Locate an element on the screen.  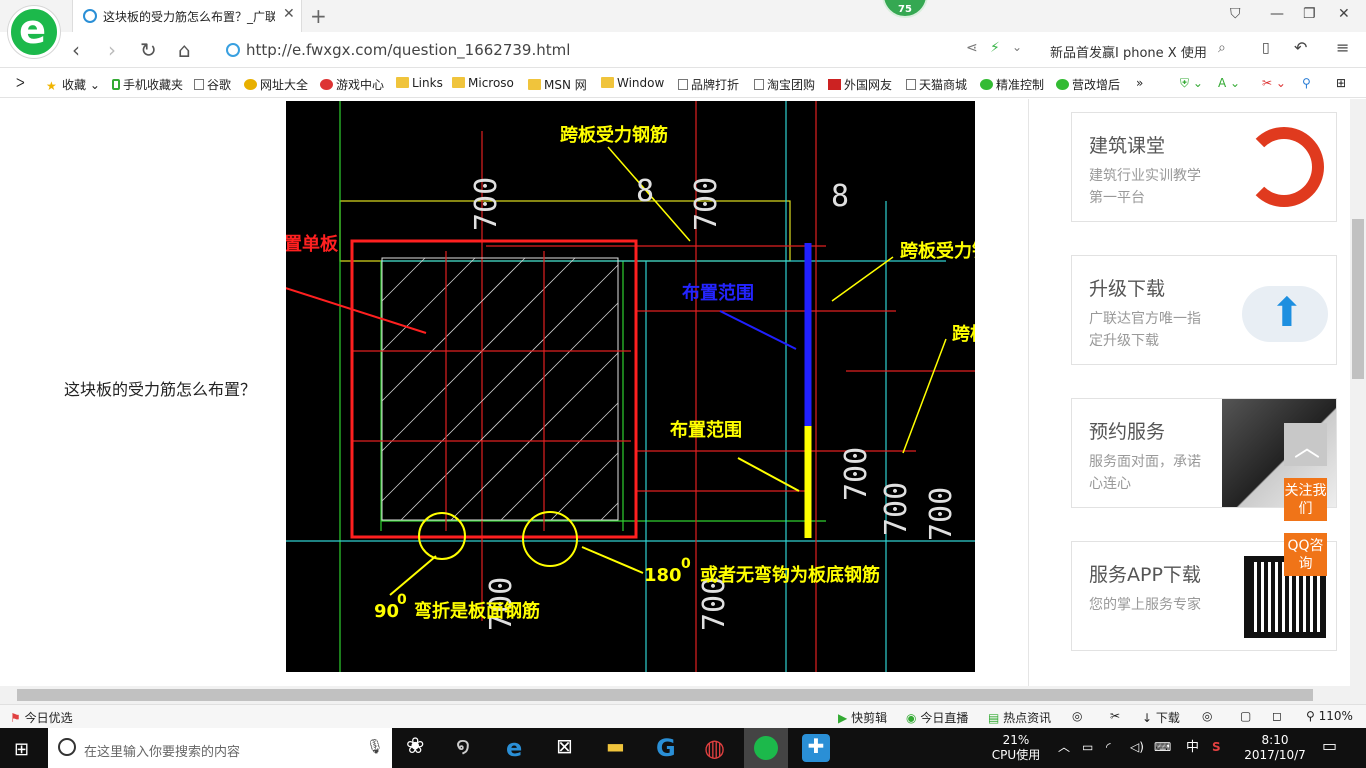
back-icon: ‹ is located at coordinates (76, 50).